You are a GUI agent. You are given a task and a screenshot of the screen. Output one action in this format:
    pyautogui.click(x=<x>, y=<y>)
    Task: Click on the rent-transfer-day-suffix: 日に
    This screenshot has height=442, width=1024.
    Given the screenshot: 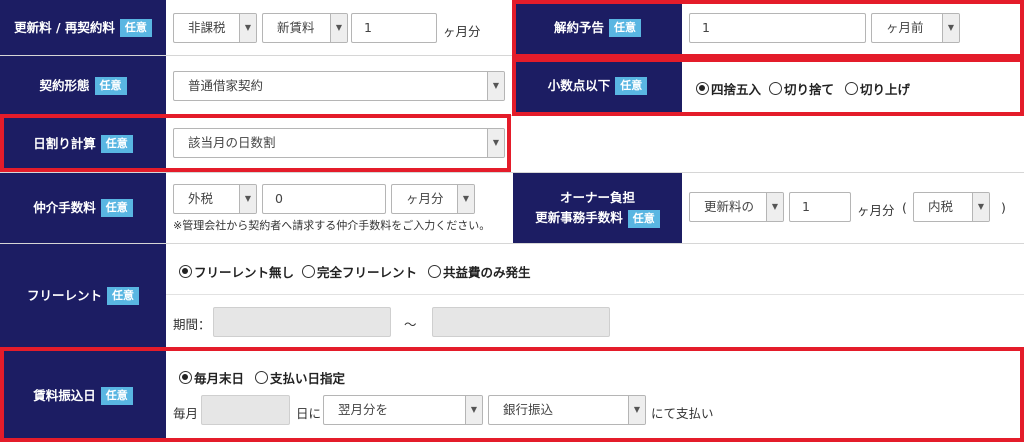 What is the action you would take?
    pyautogui.click(x=309, y=413)
    